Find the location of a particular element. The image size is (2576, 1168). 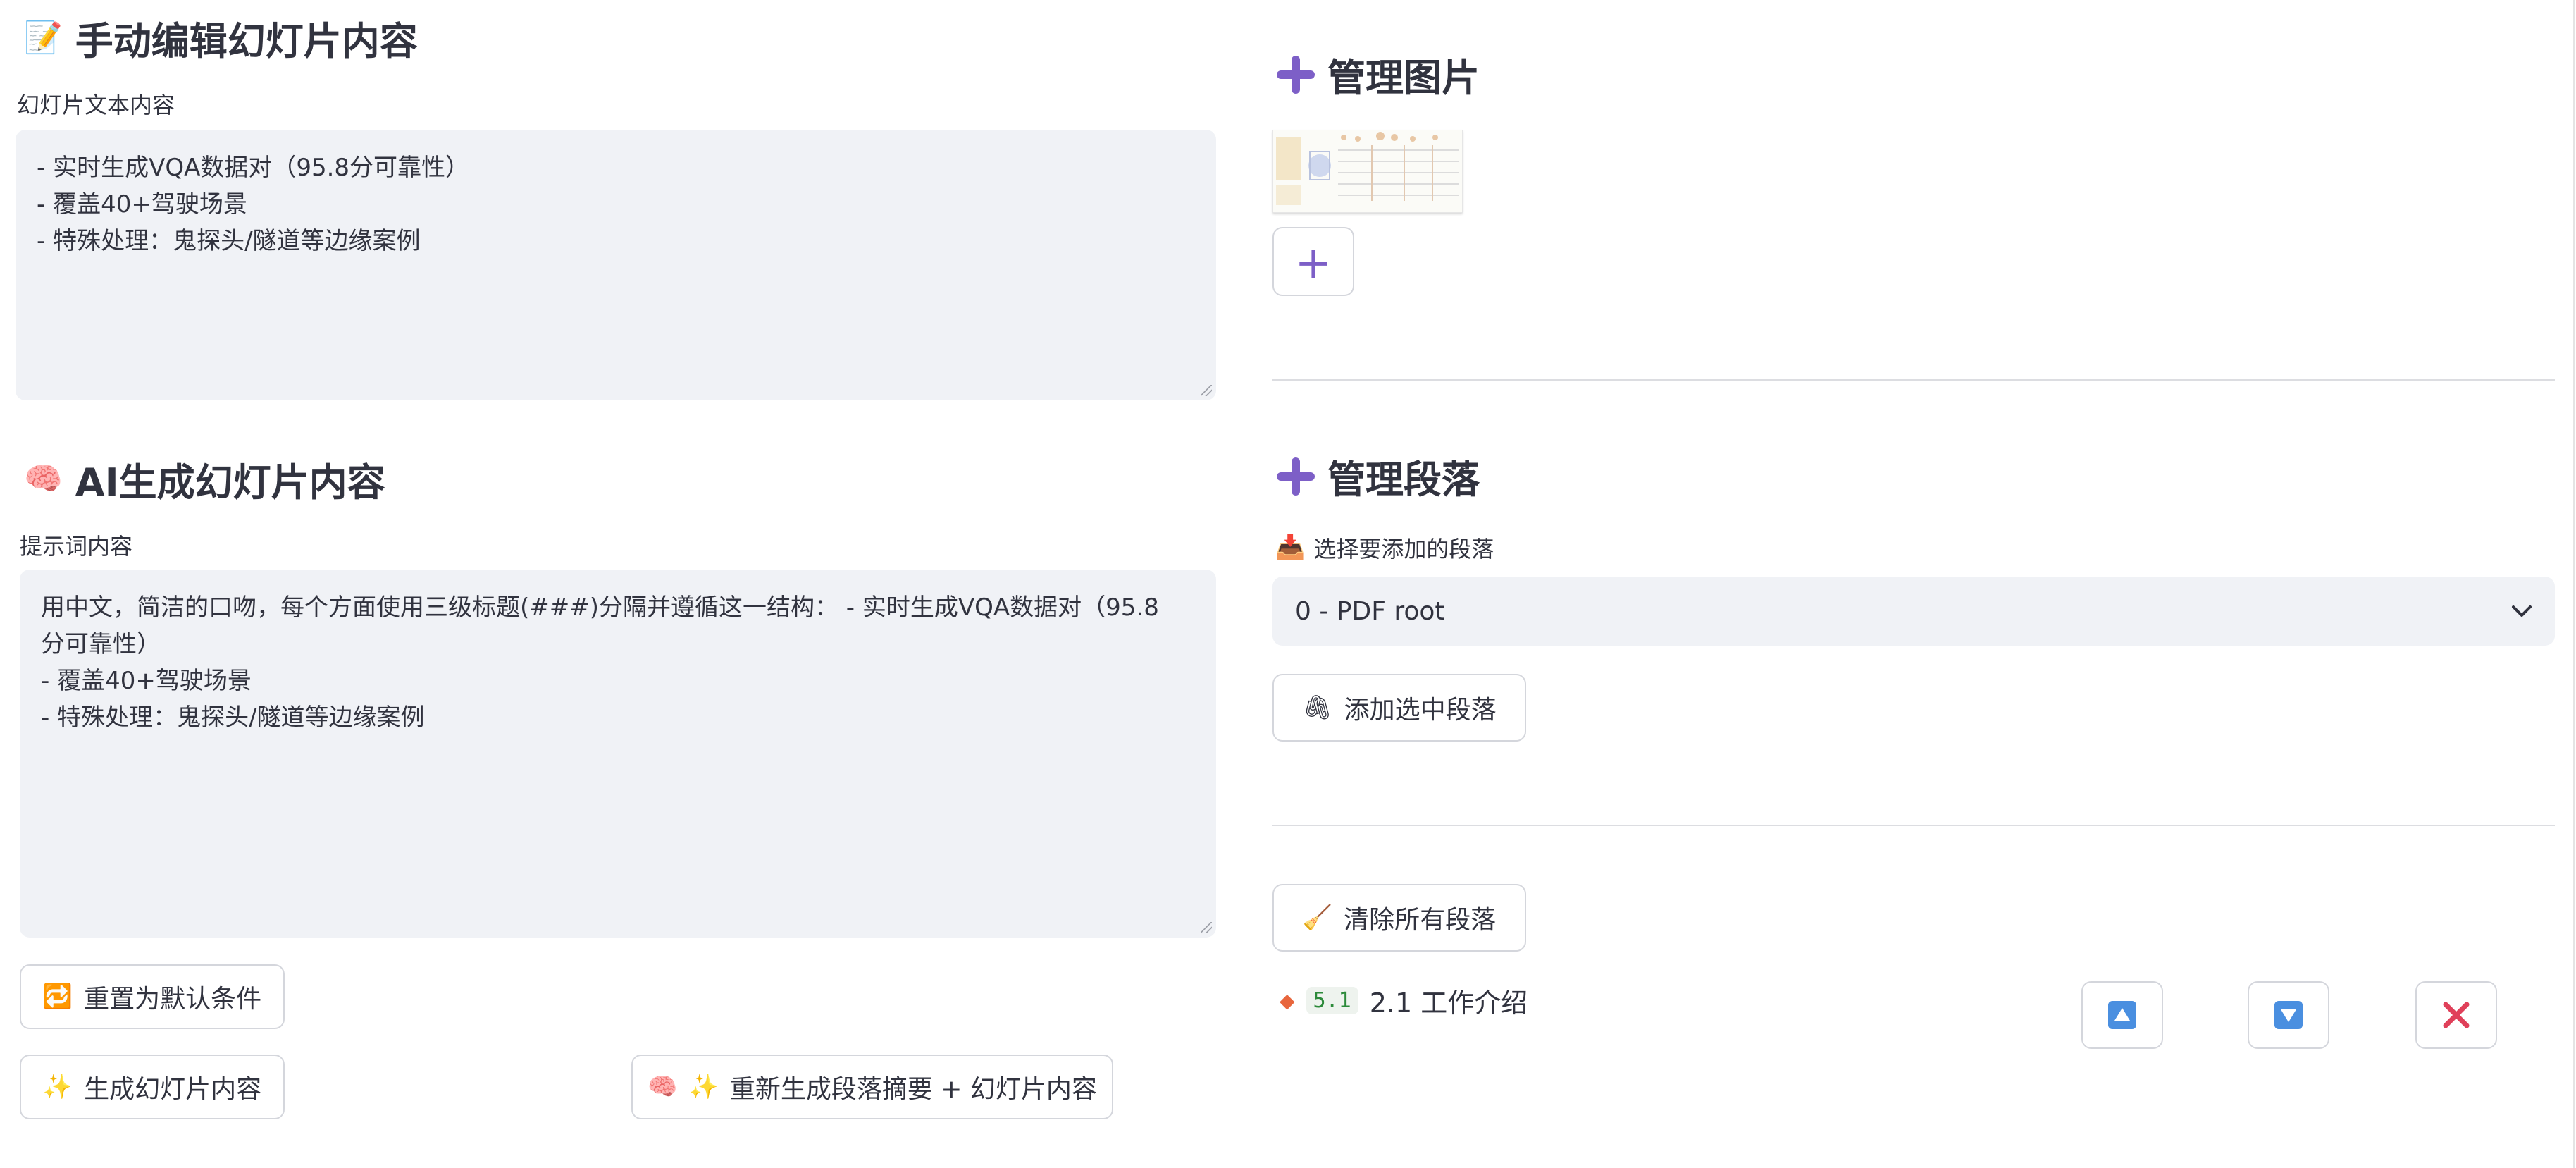

broom-icon: 🧹 is located at coordinates (1317, 918).